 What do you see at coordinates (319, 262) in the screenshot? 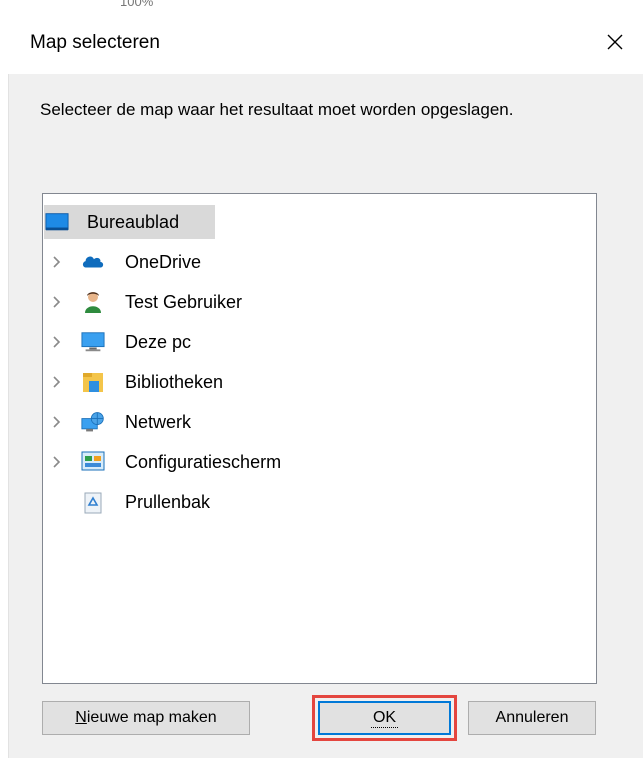
I see `tree-item-onedrive: OneDrive` at bounding box center [319, 262].